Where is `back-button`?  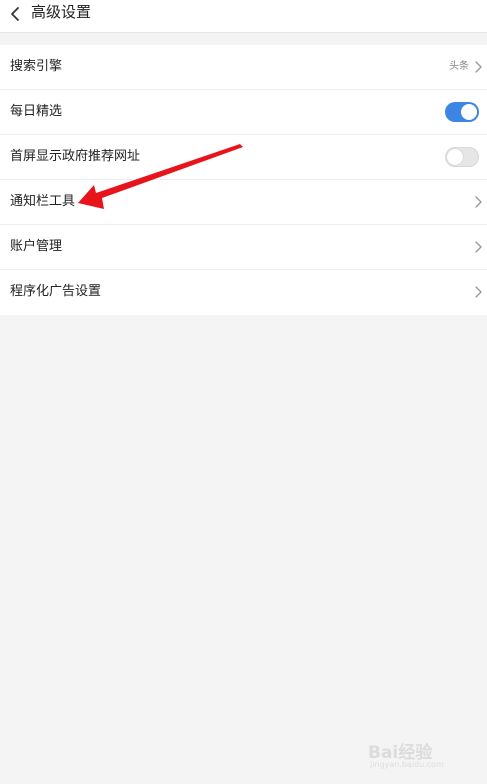 back-button is located at coordinates (15, 14).